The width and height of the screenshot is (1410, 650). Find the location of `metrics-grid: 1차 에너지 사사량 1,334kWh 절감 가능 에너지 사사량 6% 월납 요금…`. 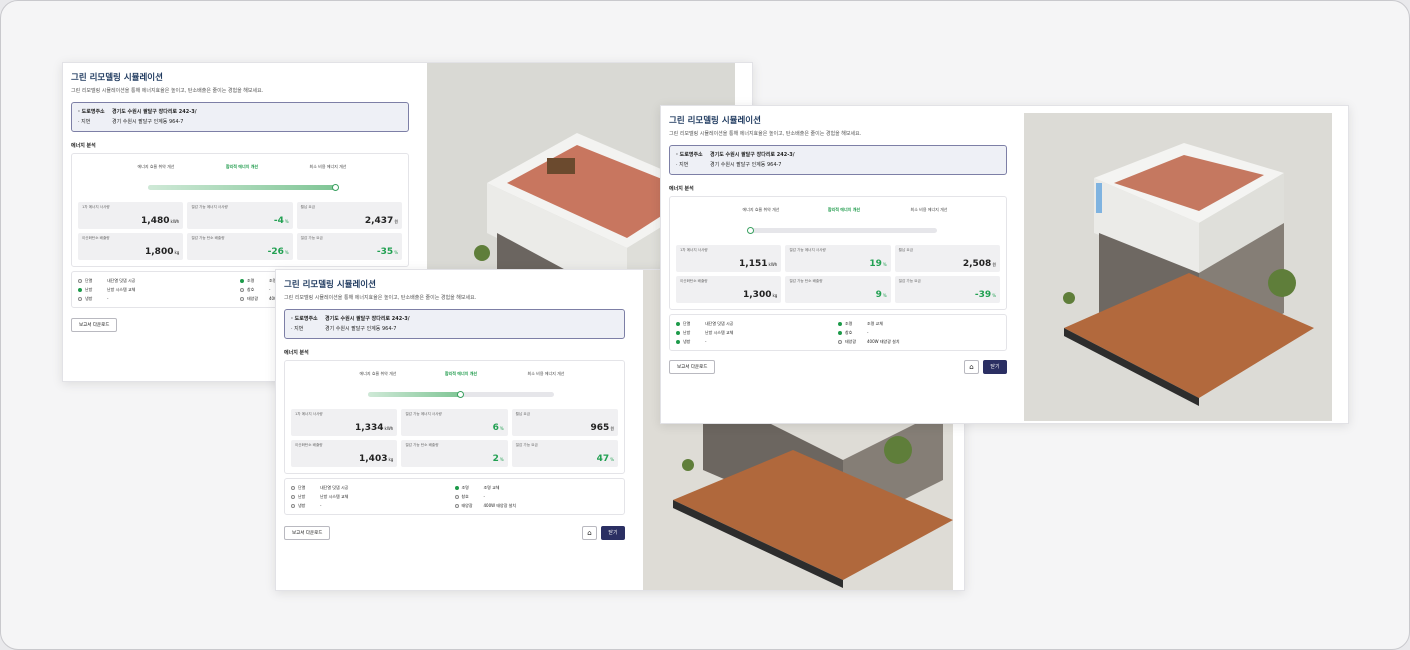

metrics-grid: 1차 에너지 사사량 1,334kWh 절감 가능 에너지 사사량 6% 월납 요금… is located at coordinates (454, 438).